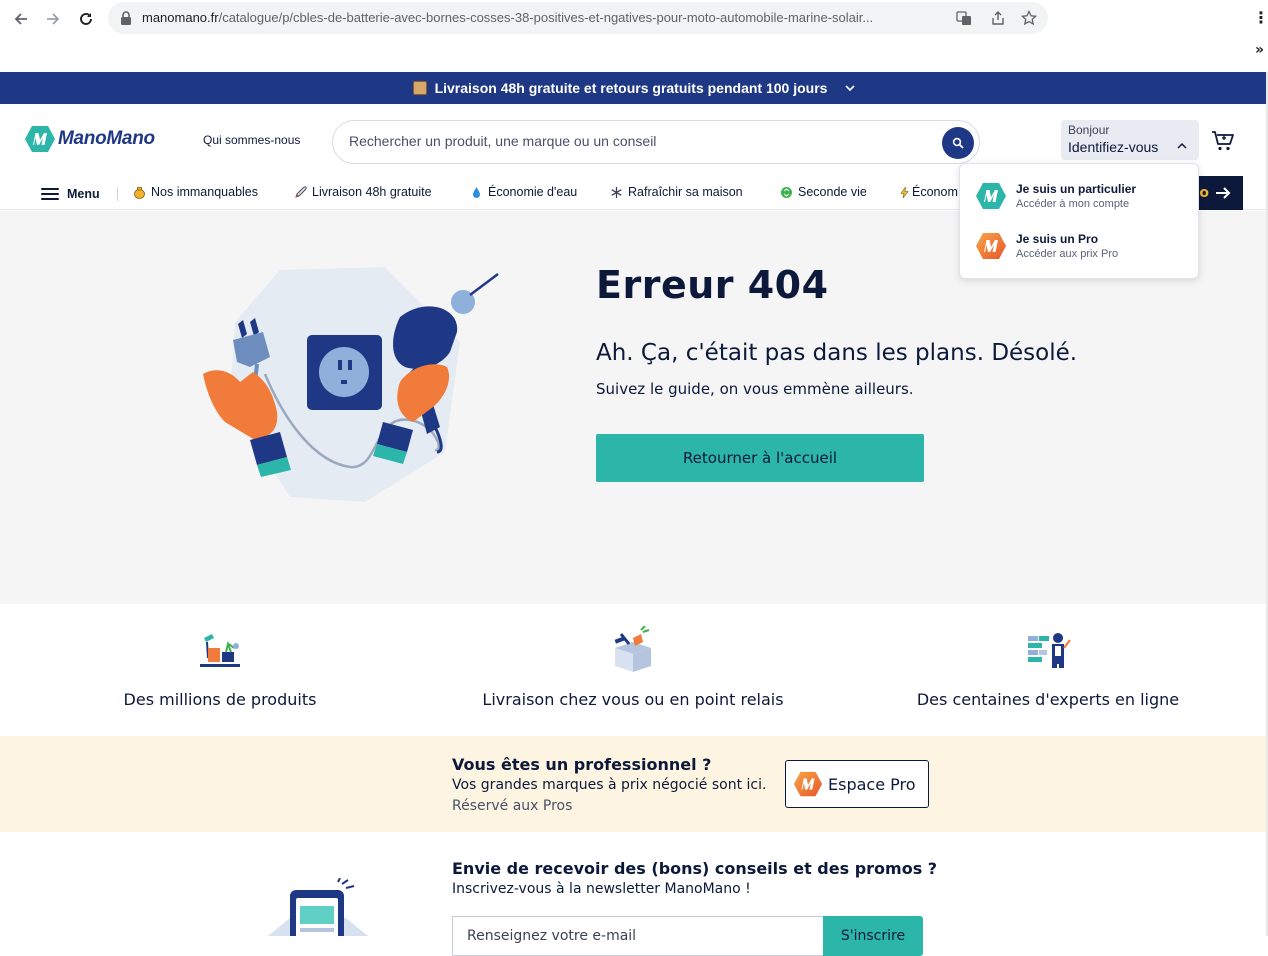 This screenshot has height=956, width=1268. Describe the element at coordinates (1076, 189) in the screenshot. I see `account-option-title: Je suis un particulier` at that location.